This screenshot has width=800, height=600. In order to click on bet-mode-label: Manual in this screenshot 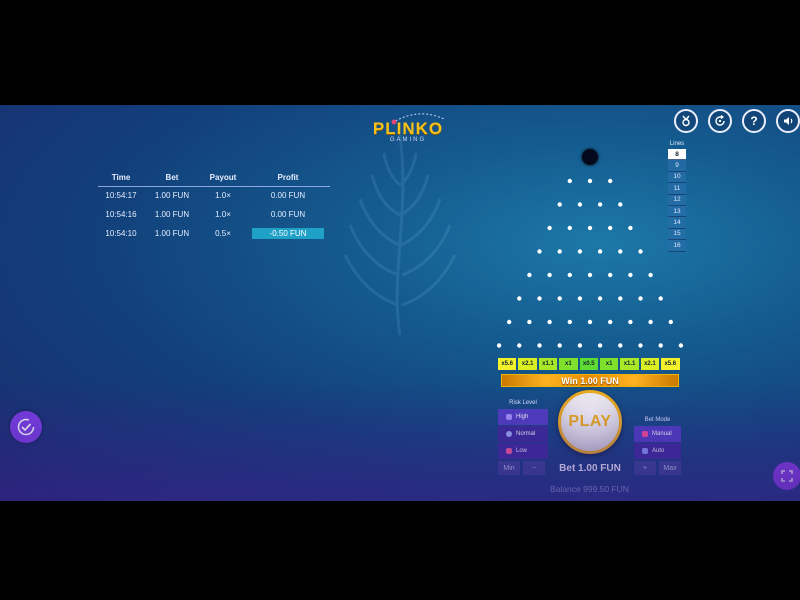, I will do `click(662, 434)`.